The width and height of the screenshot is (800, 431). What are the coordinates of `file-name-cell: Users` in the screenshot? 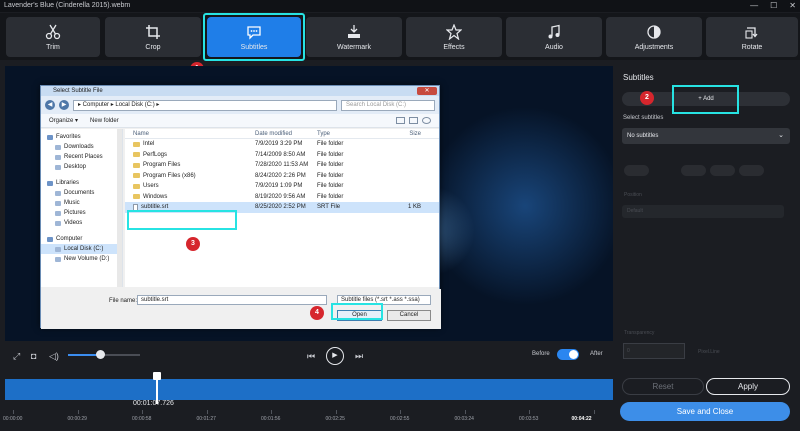 It's located at (190, 186).